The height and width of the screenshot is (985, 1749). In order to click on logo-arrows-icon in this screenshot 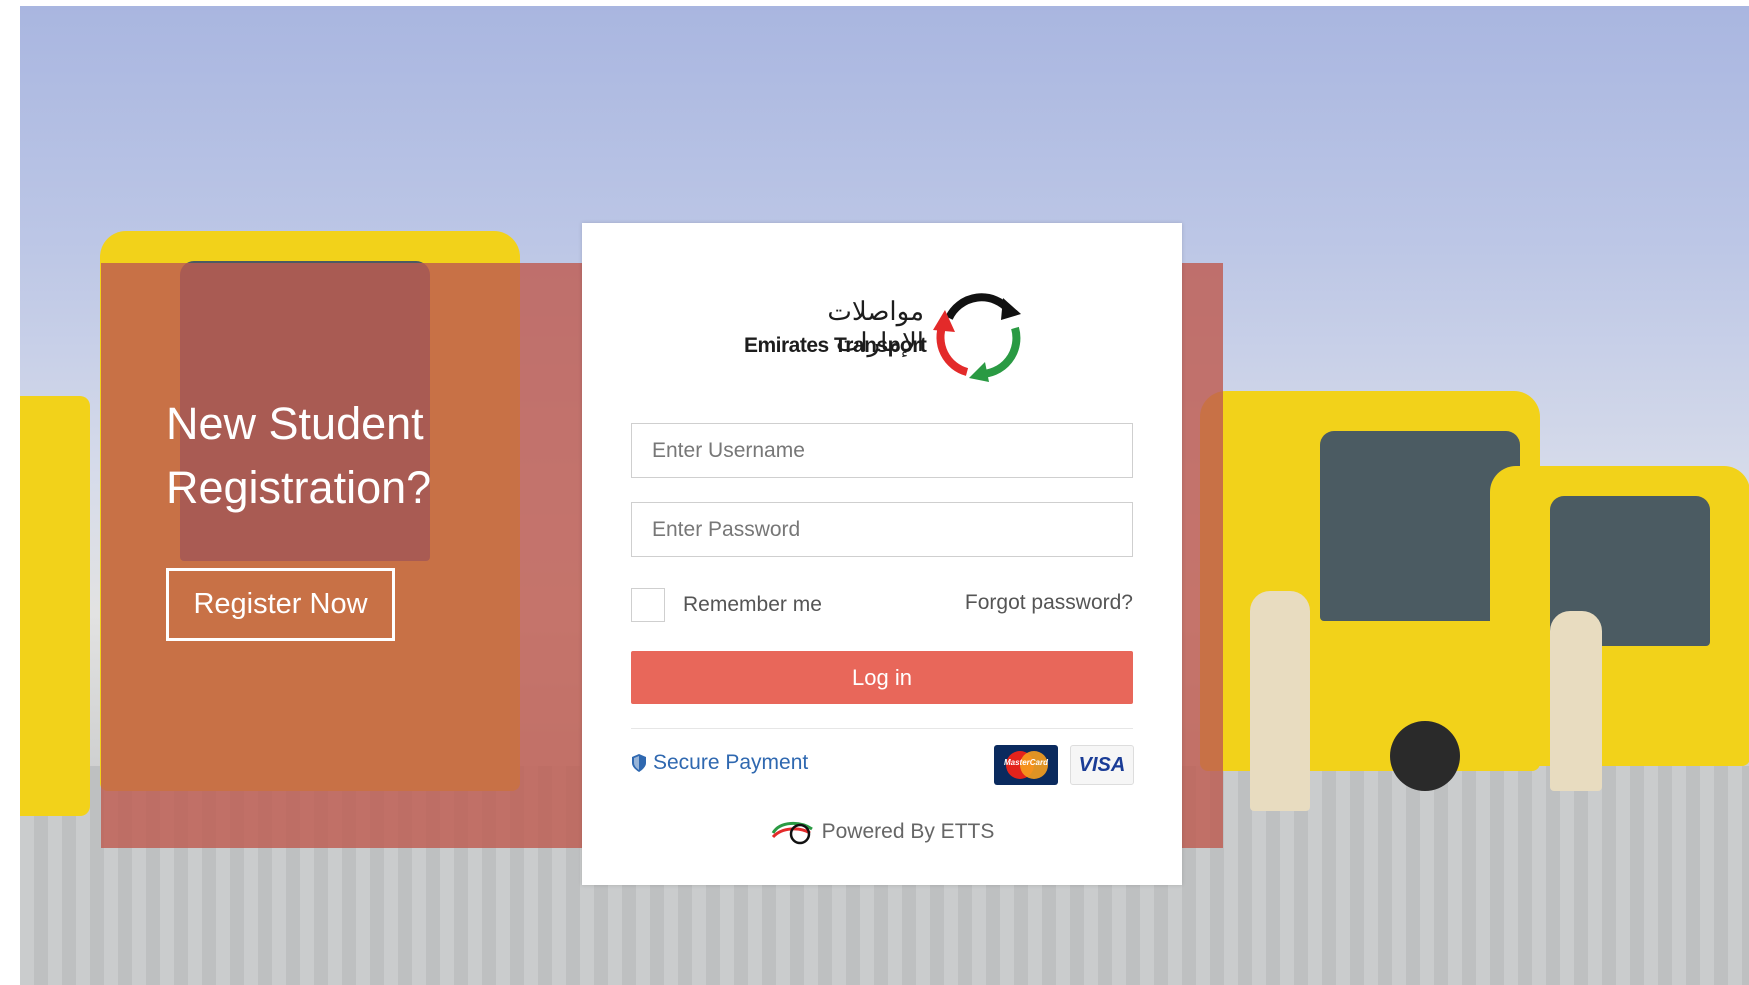, I will do `click(977, 337)`.